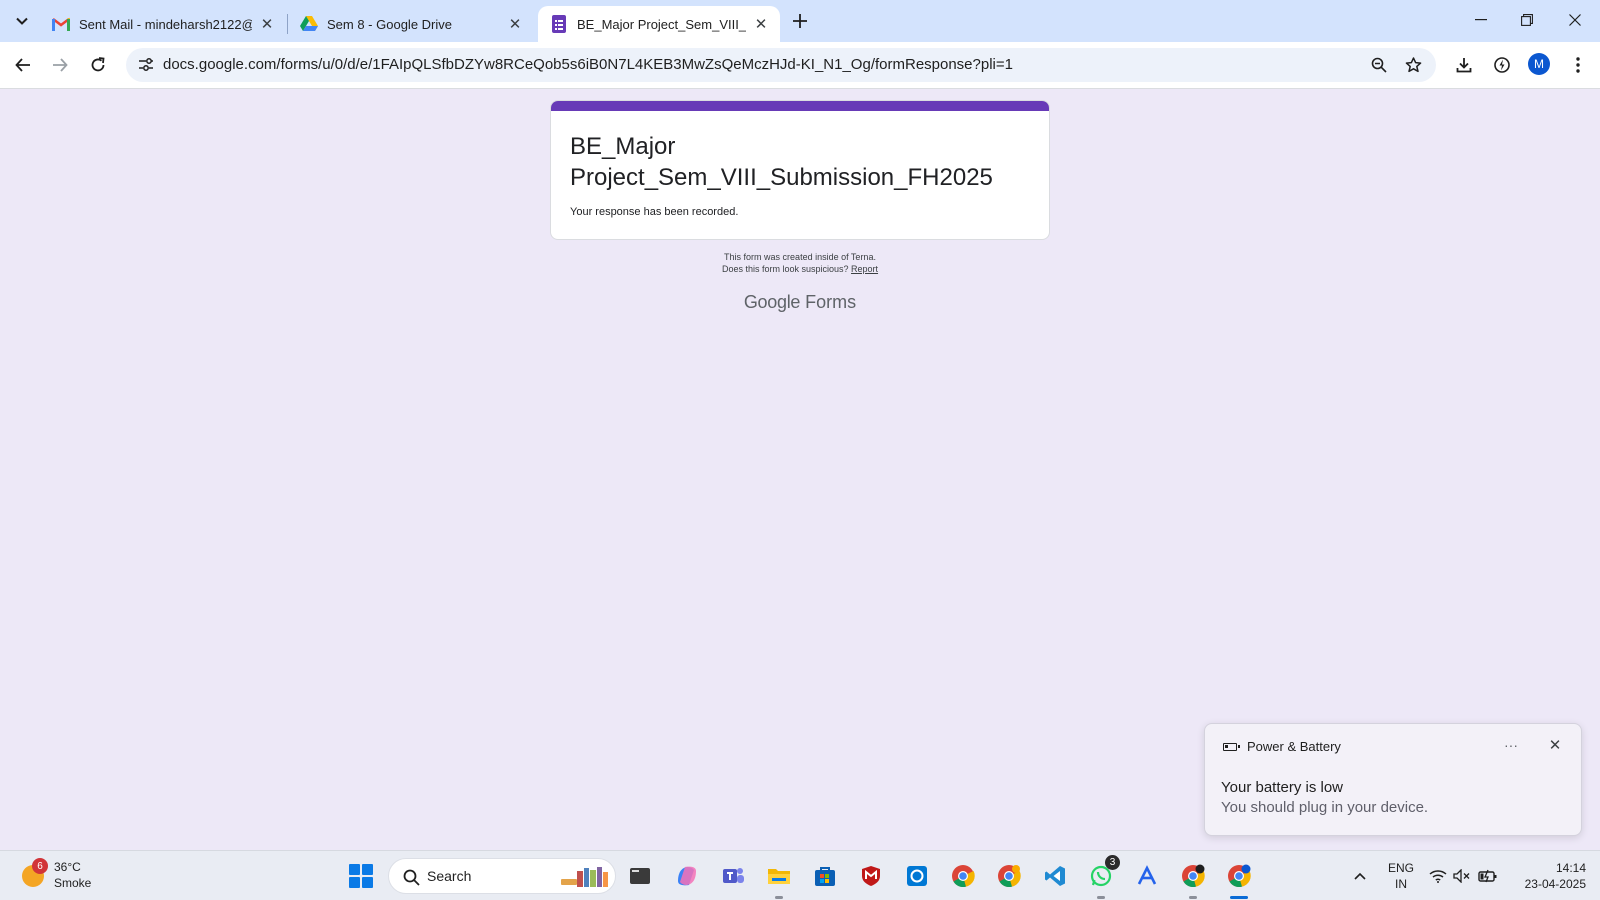 The width and height of the screenshot is (1600, 900). I want to click on new-tab-button, so click(800, 21).